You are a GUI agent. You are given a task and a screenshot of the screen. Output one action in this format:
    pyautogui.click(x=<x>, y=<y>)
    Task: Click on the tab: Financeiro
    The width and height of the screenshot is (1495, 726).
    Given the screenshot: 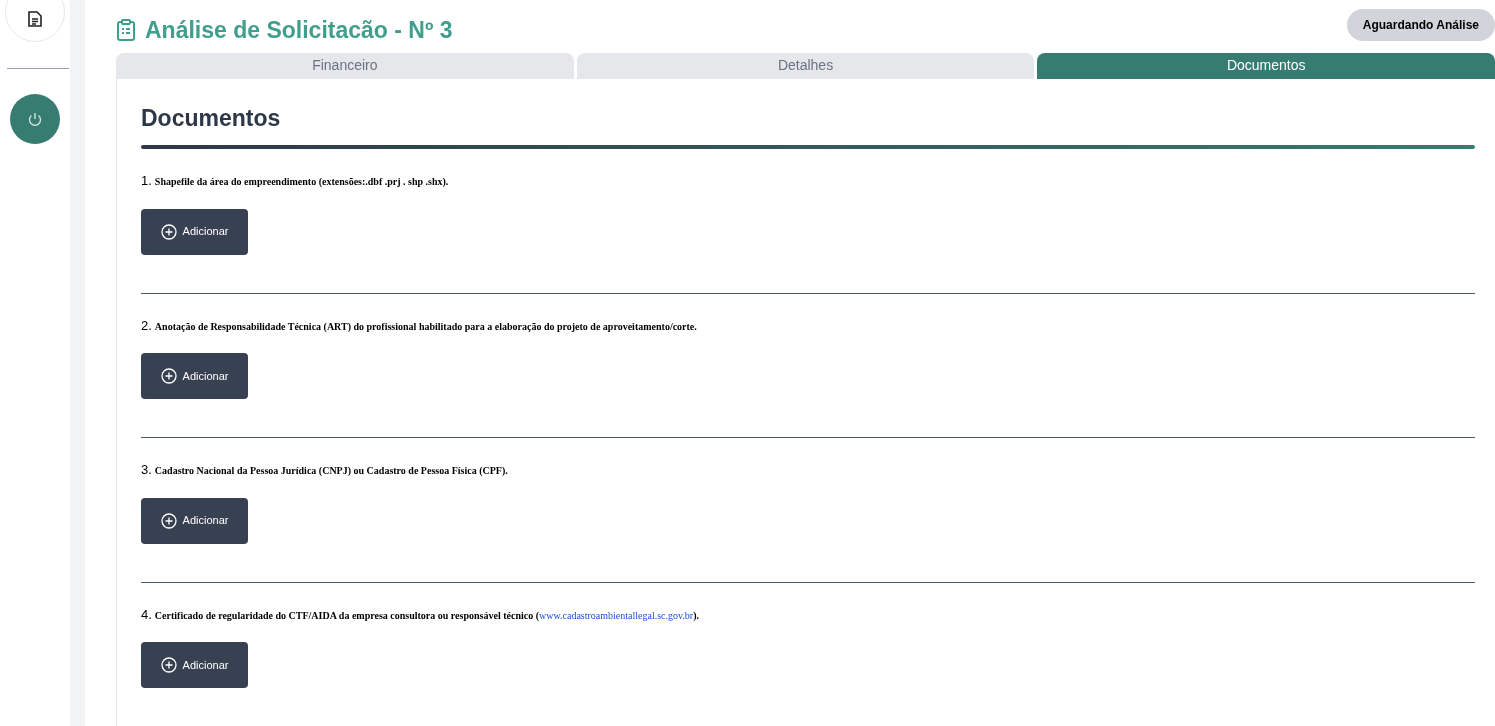 What is the action you would take?
    pyautogui.click(x=345, y=65)
    